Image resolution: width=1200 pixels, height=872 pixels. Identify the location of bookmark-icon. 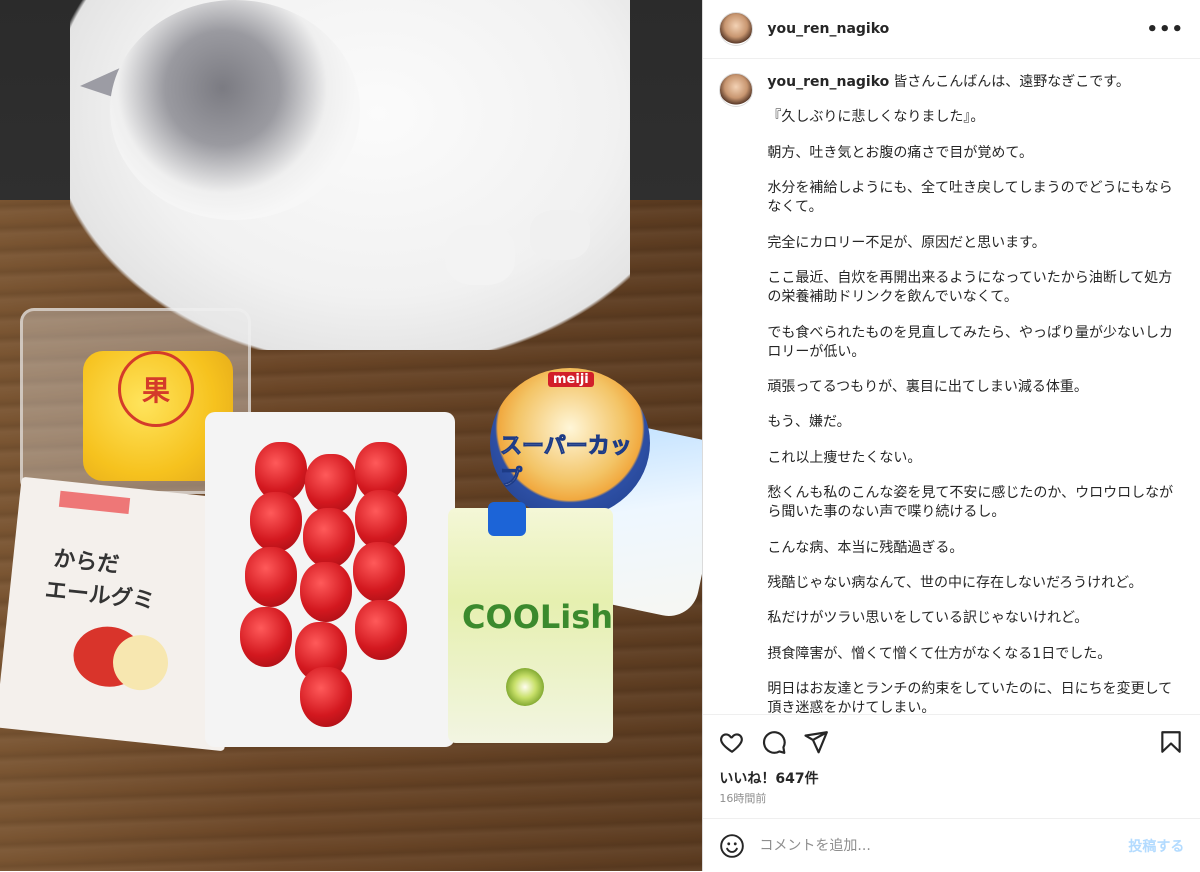
(1171, 742).